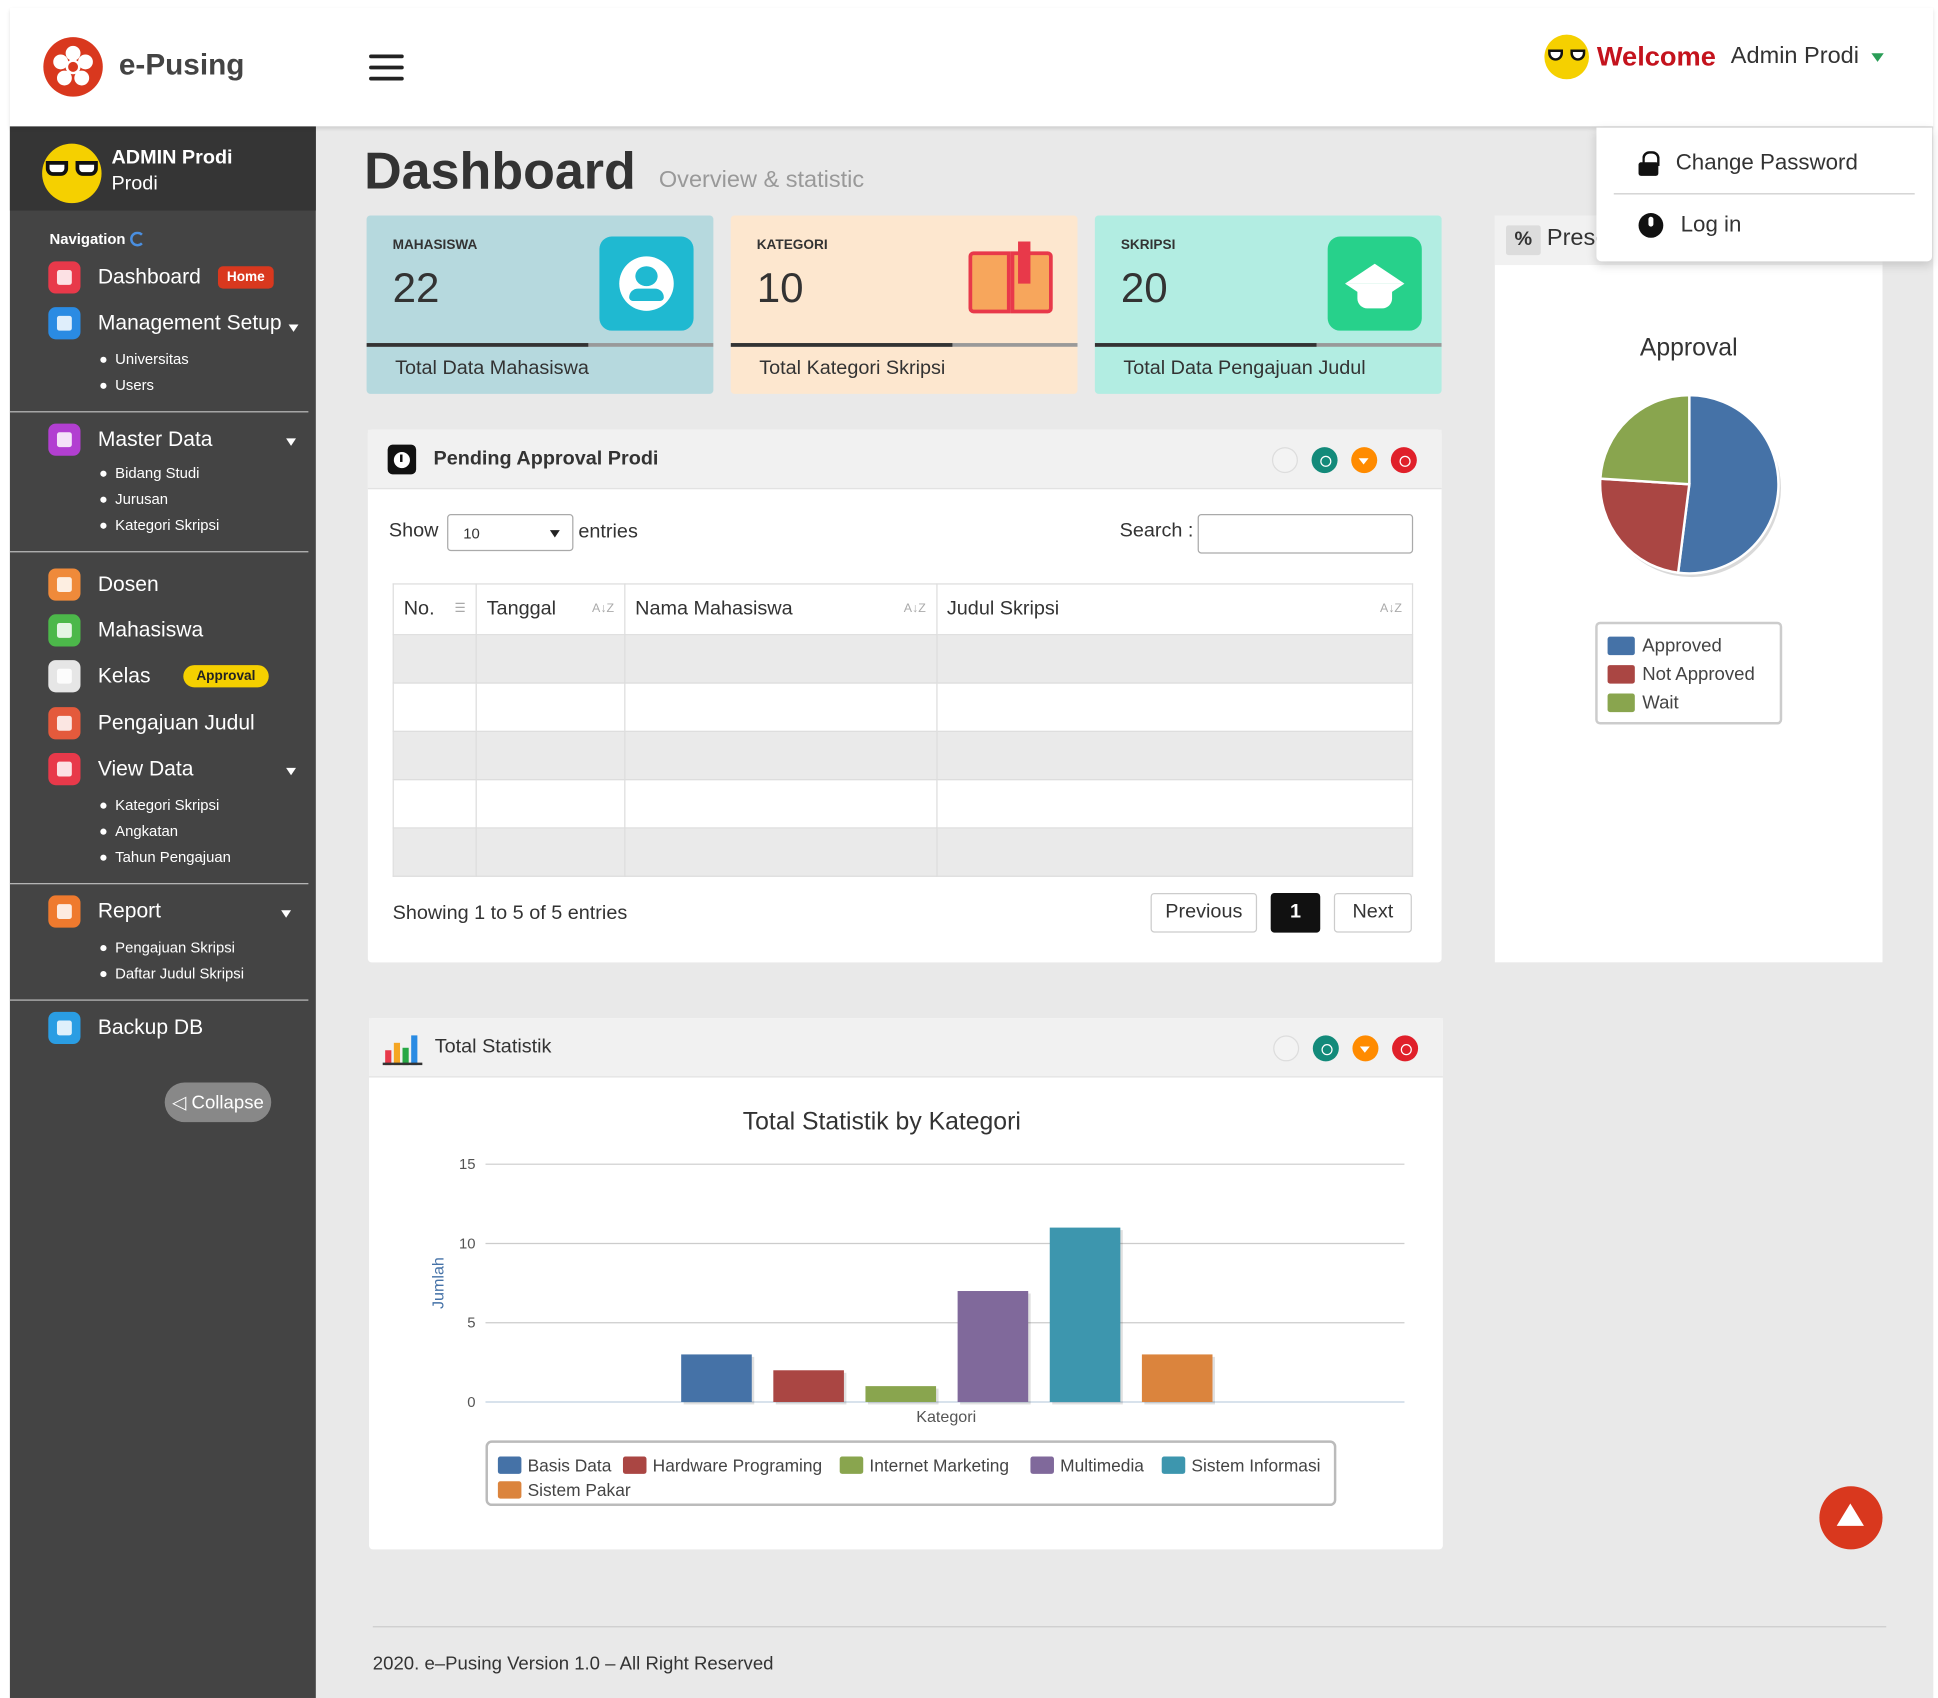  I want to click on refresh-spinner-icon, so click(138, 239).